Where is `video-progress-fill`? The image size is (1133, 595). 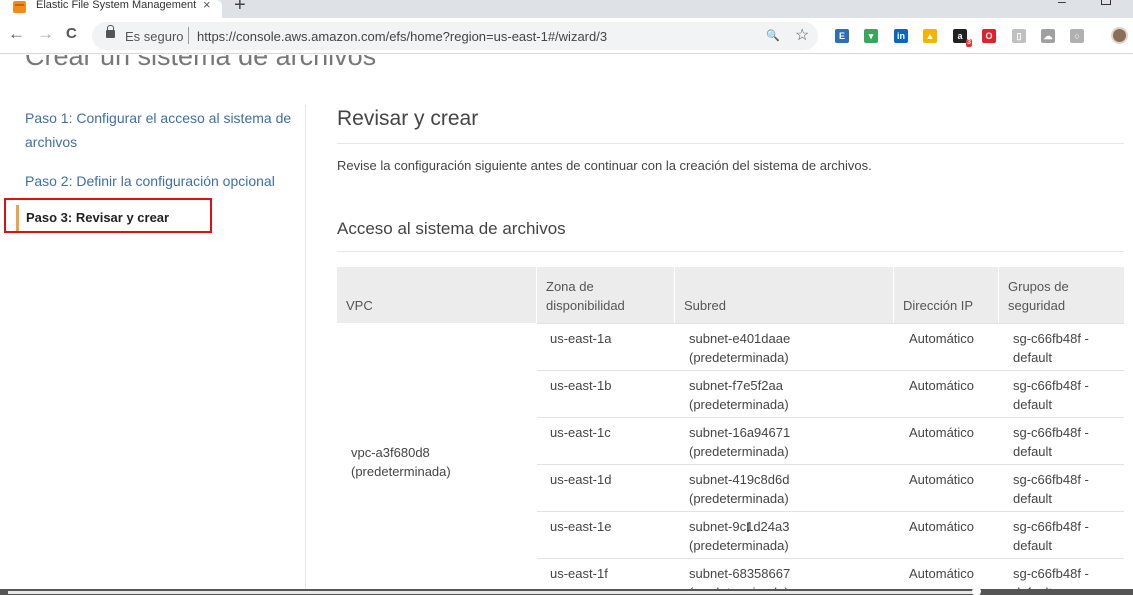
video-progress-fill is located at coordinates (491, 592).